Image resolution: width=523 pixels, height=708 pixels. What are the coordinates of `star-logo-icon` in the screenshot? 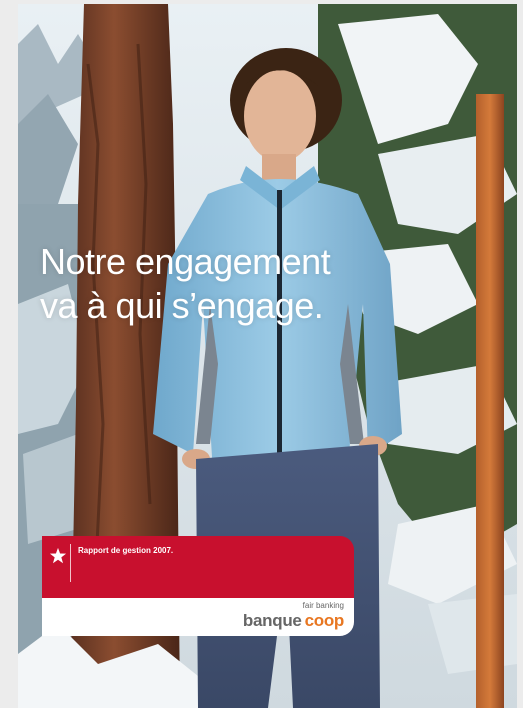 It's located at (58, 555).